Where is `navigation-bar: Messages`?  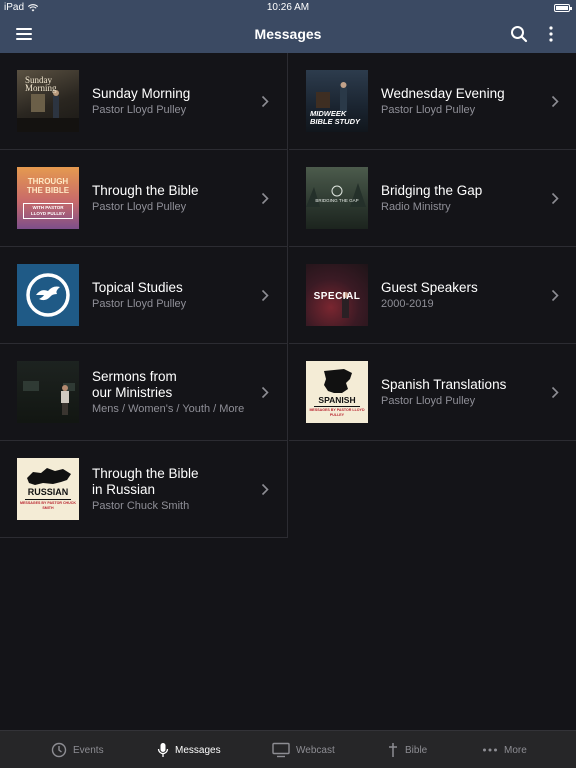
navigation-bar: Messages is located at coordinates (288, 34).